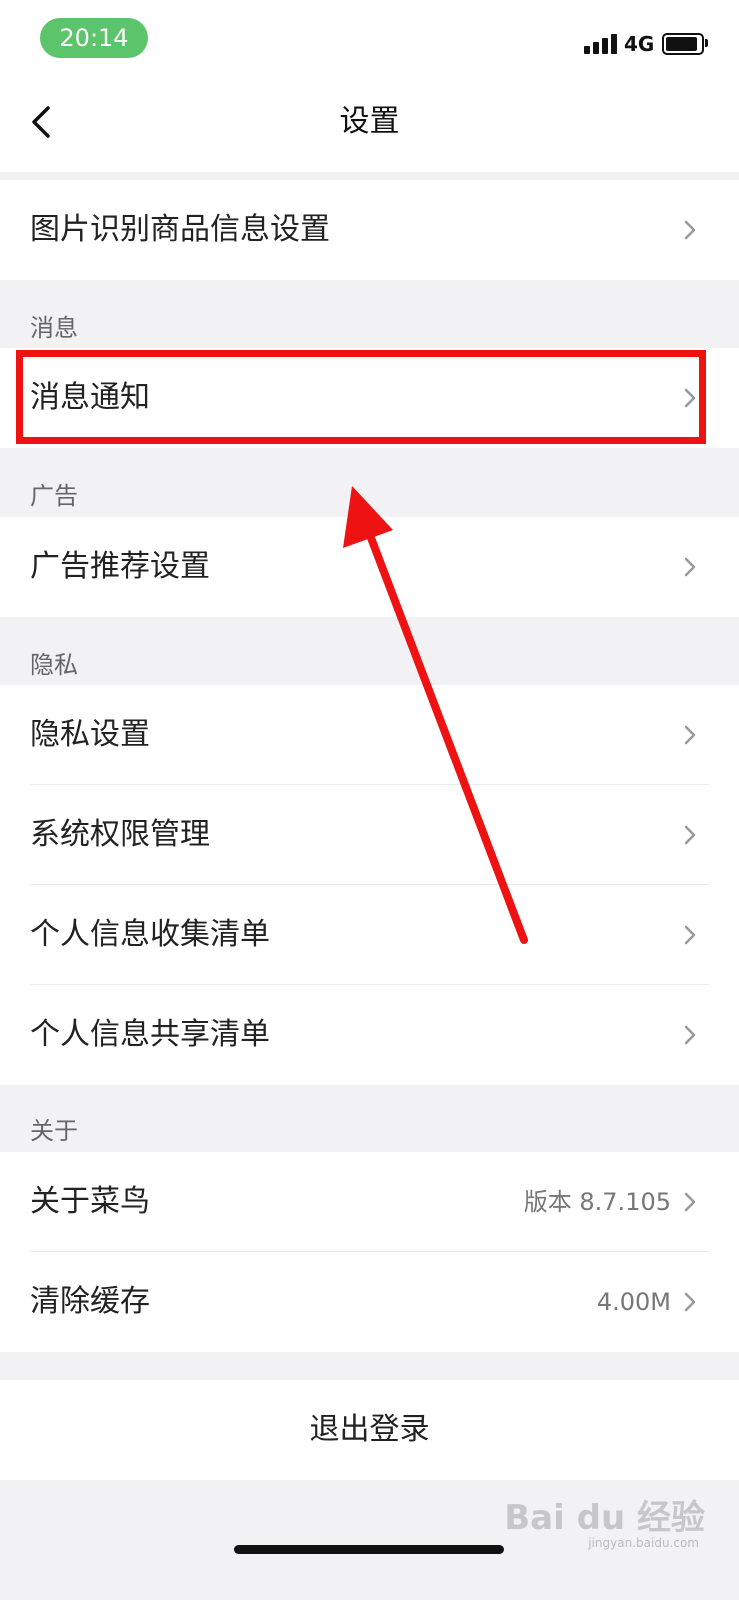  What do you see at coordinates (369, 1549) in the screenshot?
I see `home-indicator` at bounding box center [369, 1549].